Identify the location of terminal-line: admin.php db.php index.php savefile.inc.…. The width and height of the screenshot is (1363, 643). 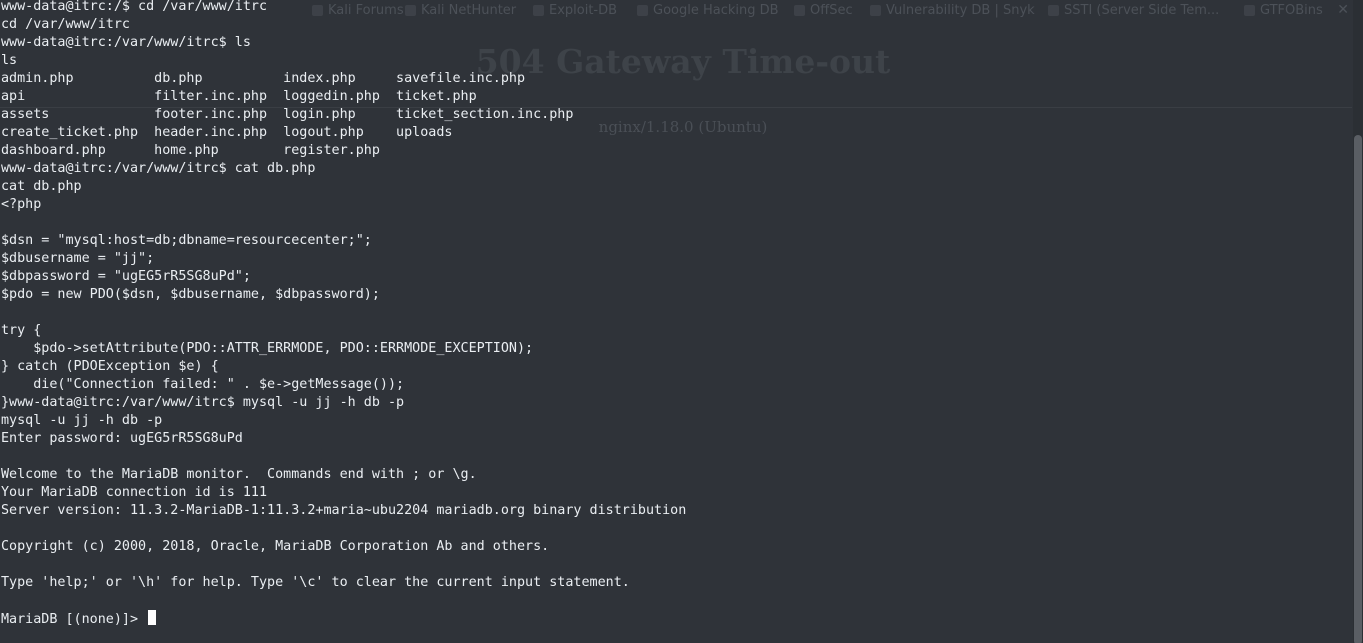
(671, 79).